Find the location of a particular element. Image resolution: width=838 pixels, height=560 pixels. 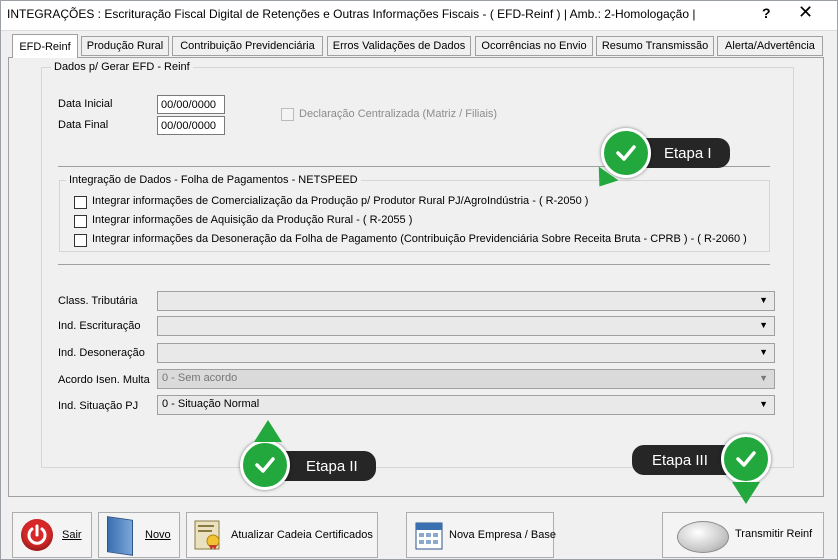

tab-alerta-advertencia: Alerta/Advertência is located at coordinates (770, 46).